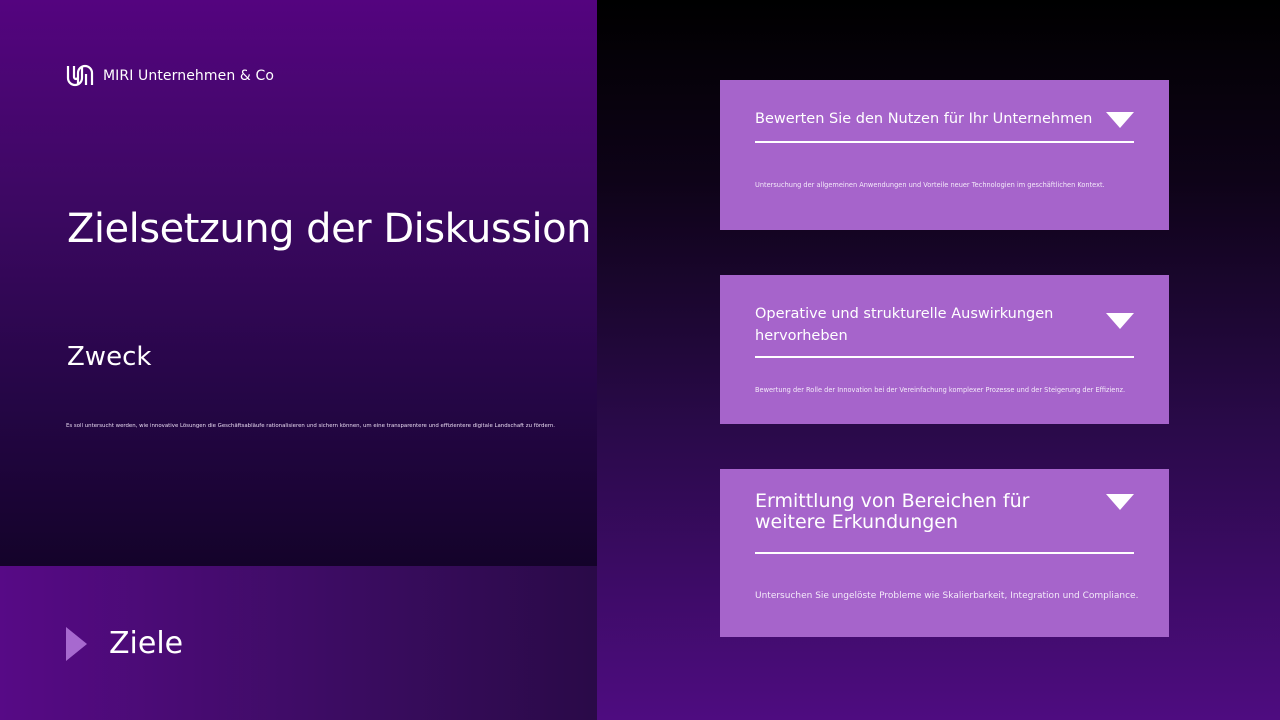 The image size is (1280, 720). I want to click on brand-name: MIRI Unternehmen & Co, so click(188, 75).